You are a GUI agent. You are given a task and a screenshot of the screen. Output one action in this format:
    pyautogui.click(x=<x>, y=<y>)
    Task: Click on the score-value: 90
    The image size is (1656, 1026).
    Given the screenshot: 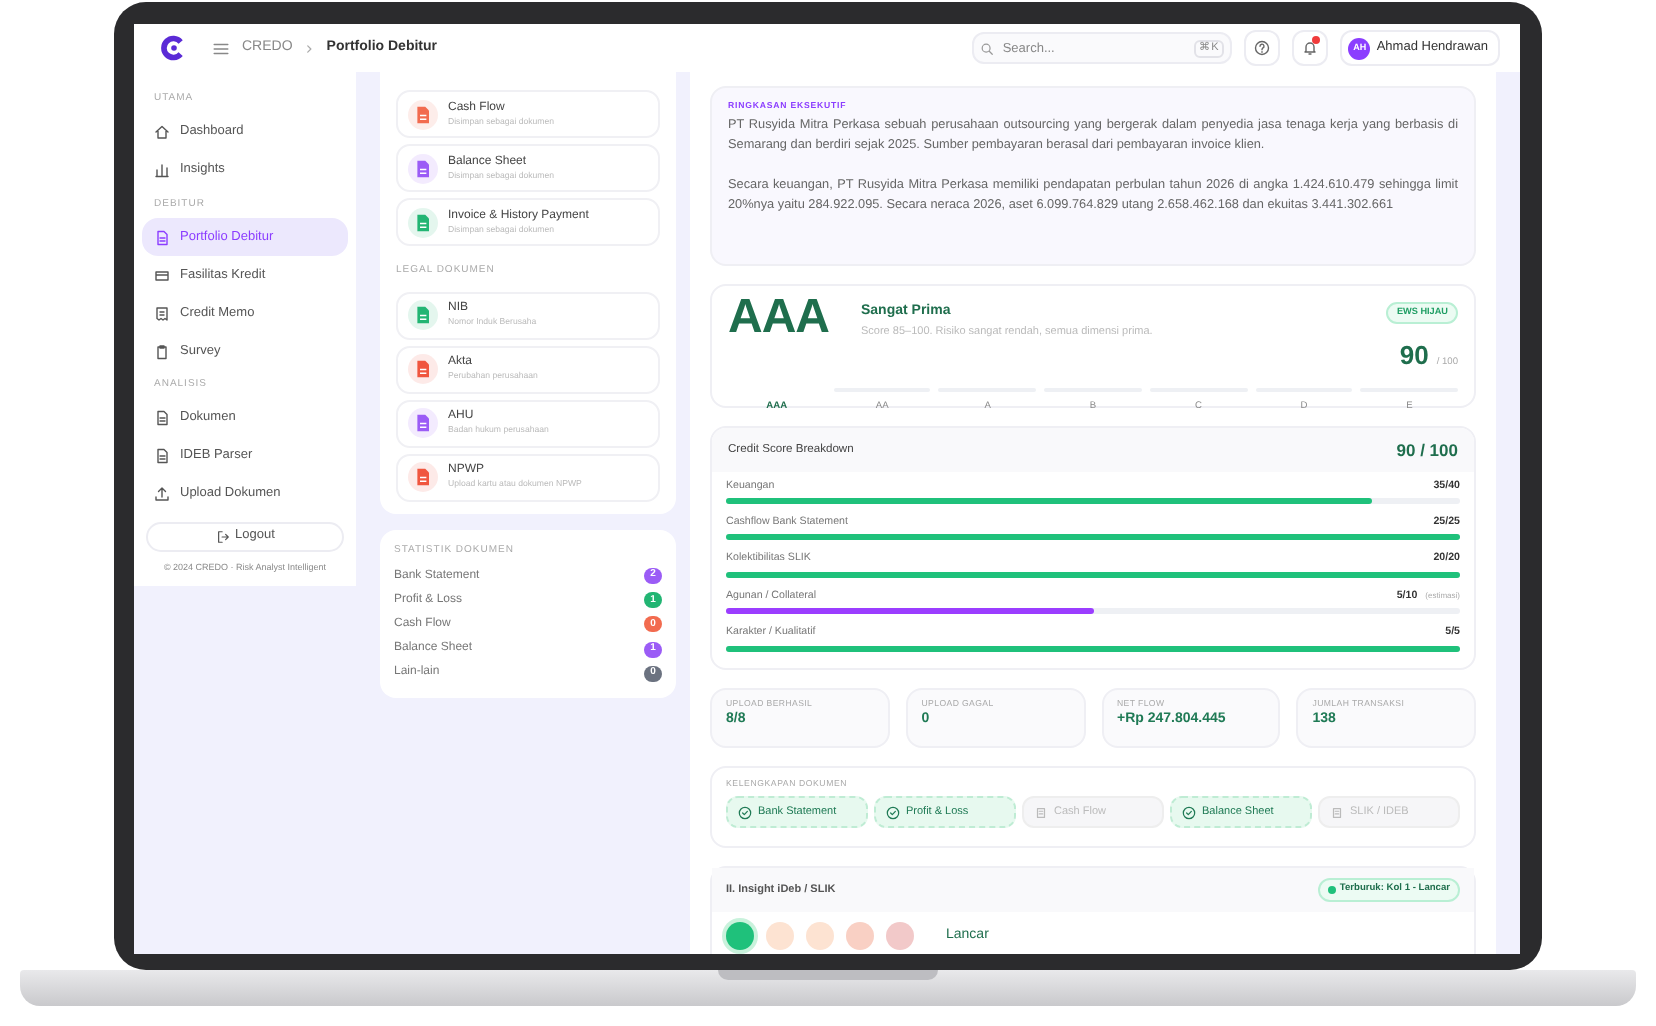 What is the action you would take?
    pyautogui.click(x=1414, y=354)
    